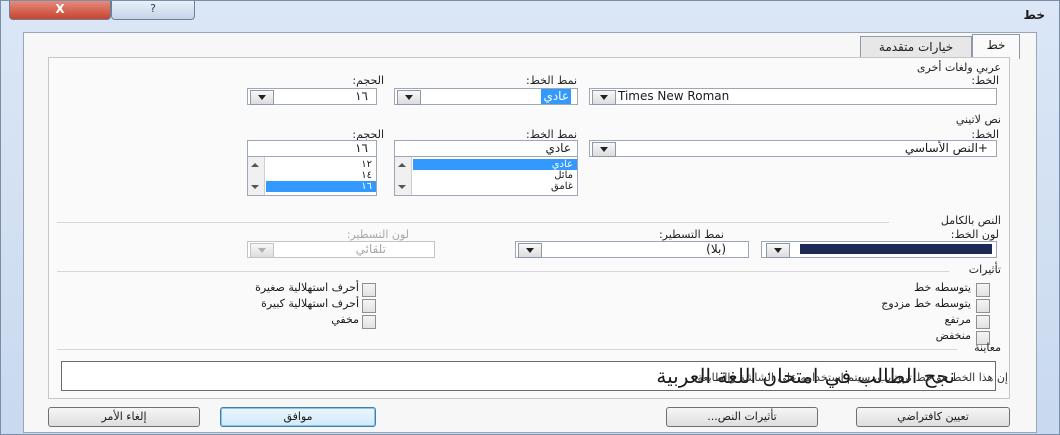 This screenshot has width=1060, height=435. Describe the element at coordinates (321, 186) in the screenshot. I see `list-item: ١٦` at that location.